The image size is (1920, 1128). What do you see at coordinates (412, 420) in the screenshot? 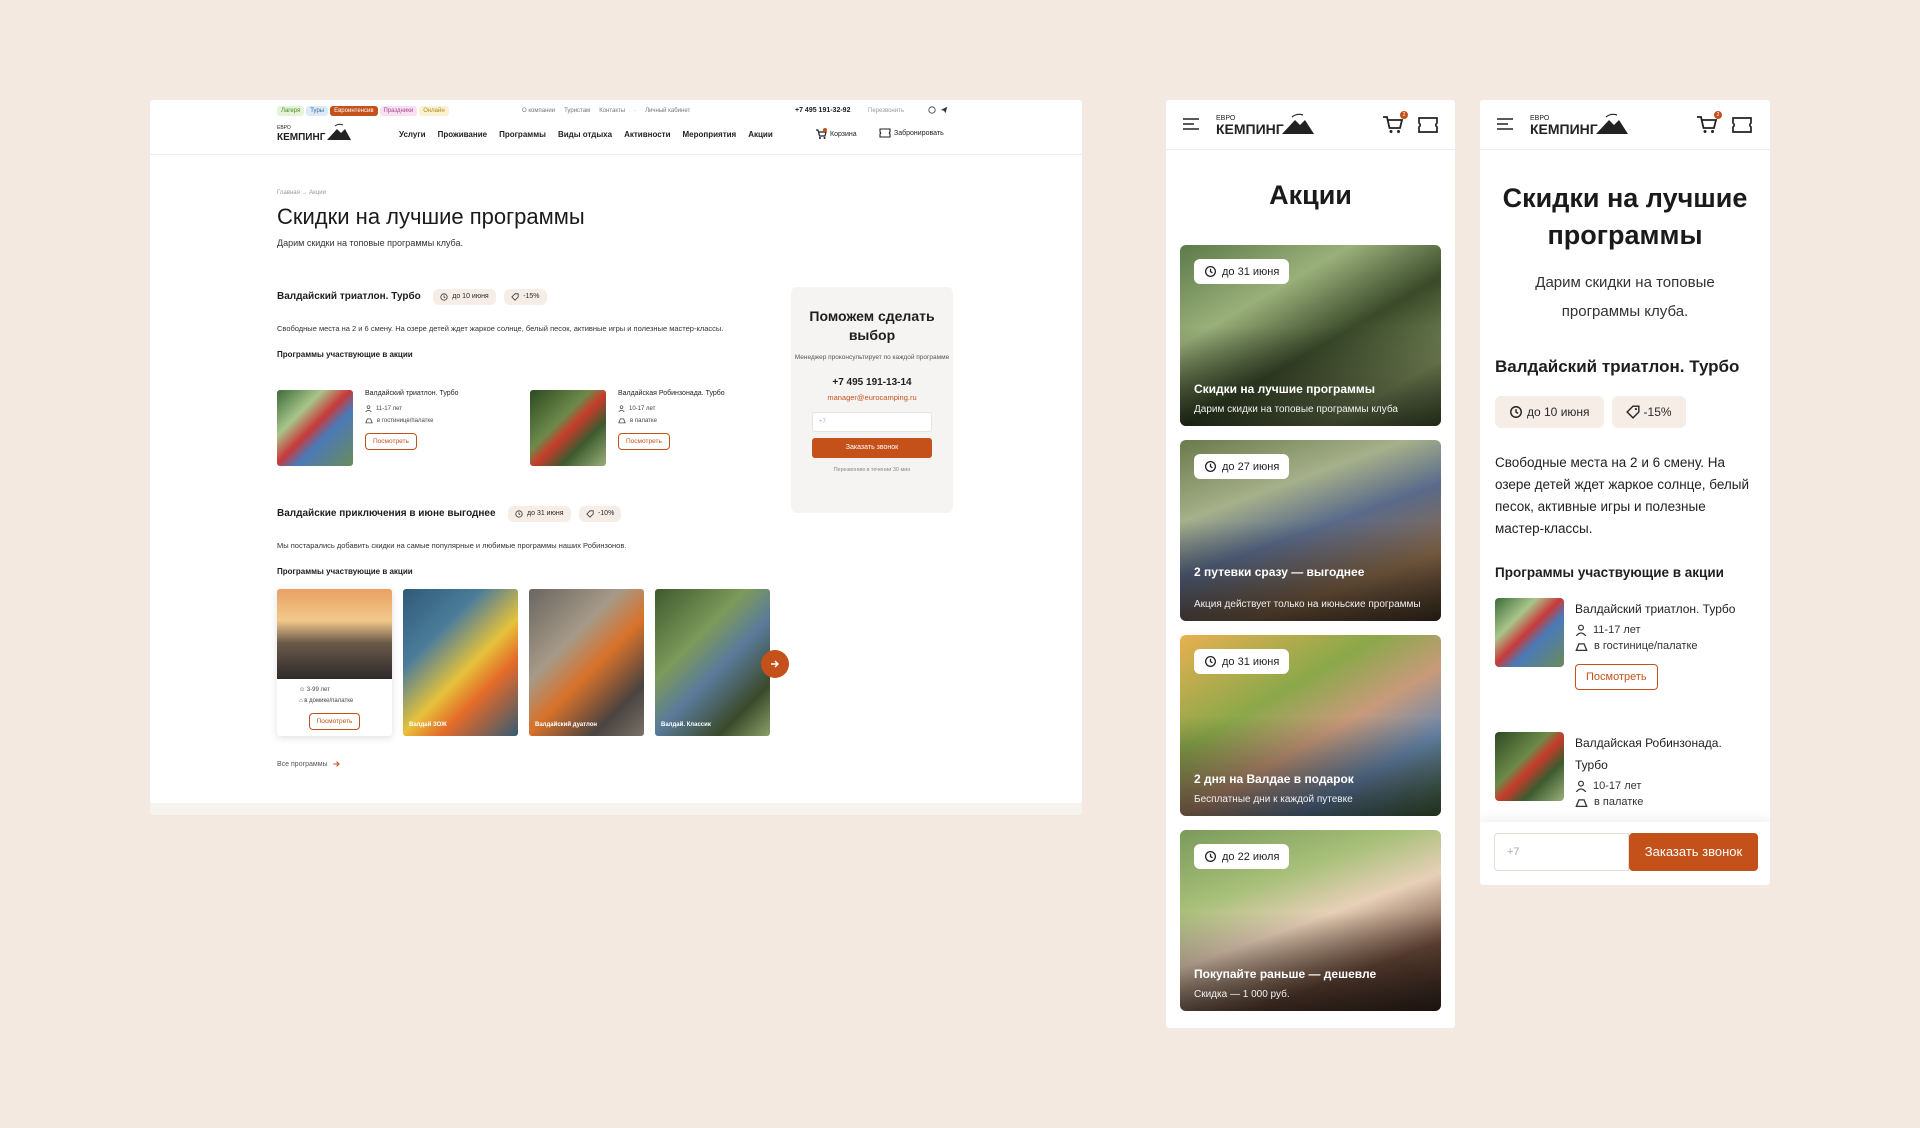
I see `stay-row: в гостинице/палатке` at bounding box center [412, 420].